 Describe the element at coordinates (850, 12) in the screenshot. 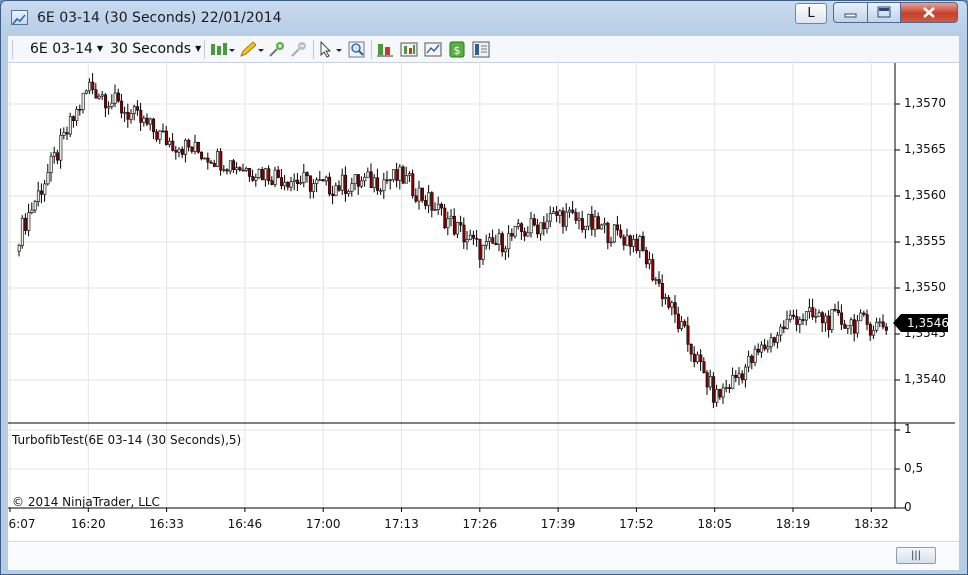

I see `minimize-button` at that location.